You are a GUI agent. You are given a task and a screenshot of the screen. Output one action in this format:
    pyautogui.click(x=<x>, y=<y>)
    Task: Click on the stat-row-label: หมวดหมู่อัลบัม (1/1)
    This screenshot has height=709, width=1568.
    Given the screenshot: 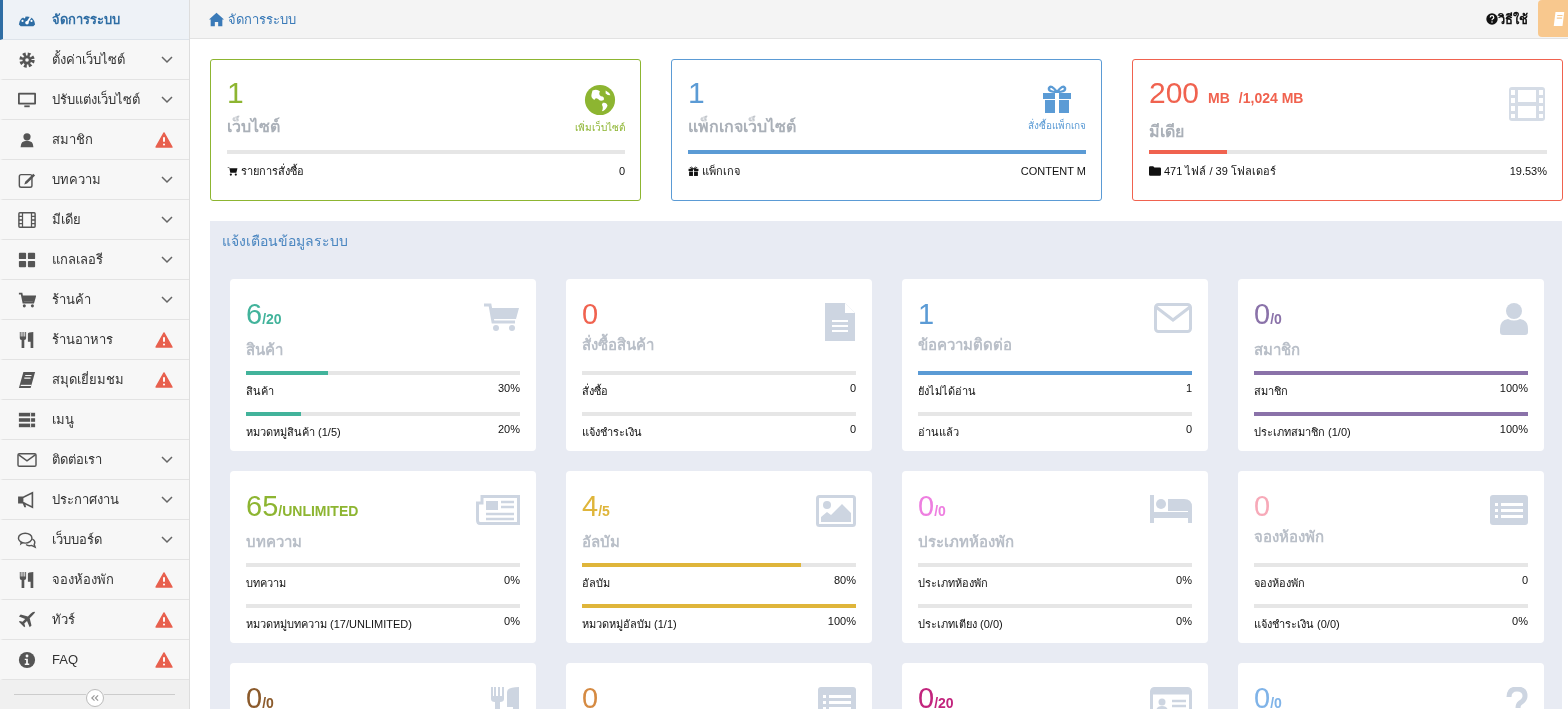 What is the action you would take?
    pyautogui.click(x=629, y=625)
    